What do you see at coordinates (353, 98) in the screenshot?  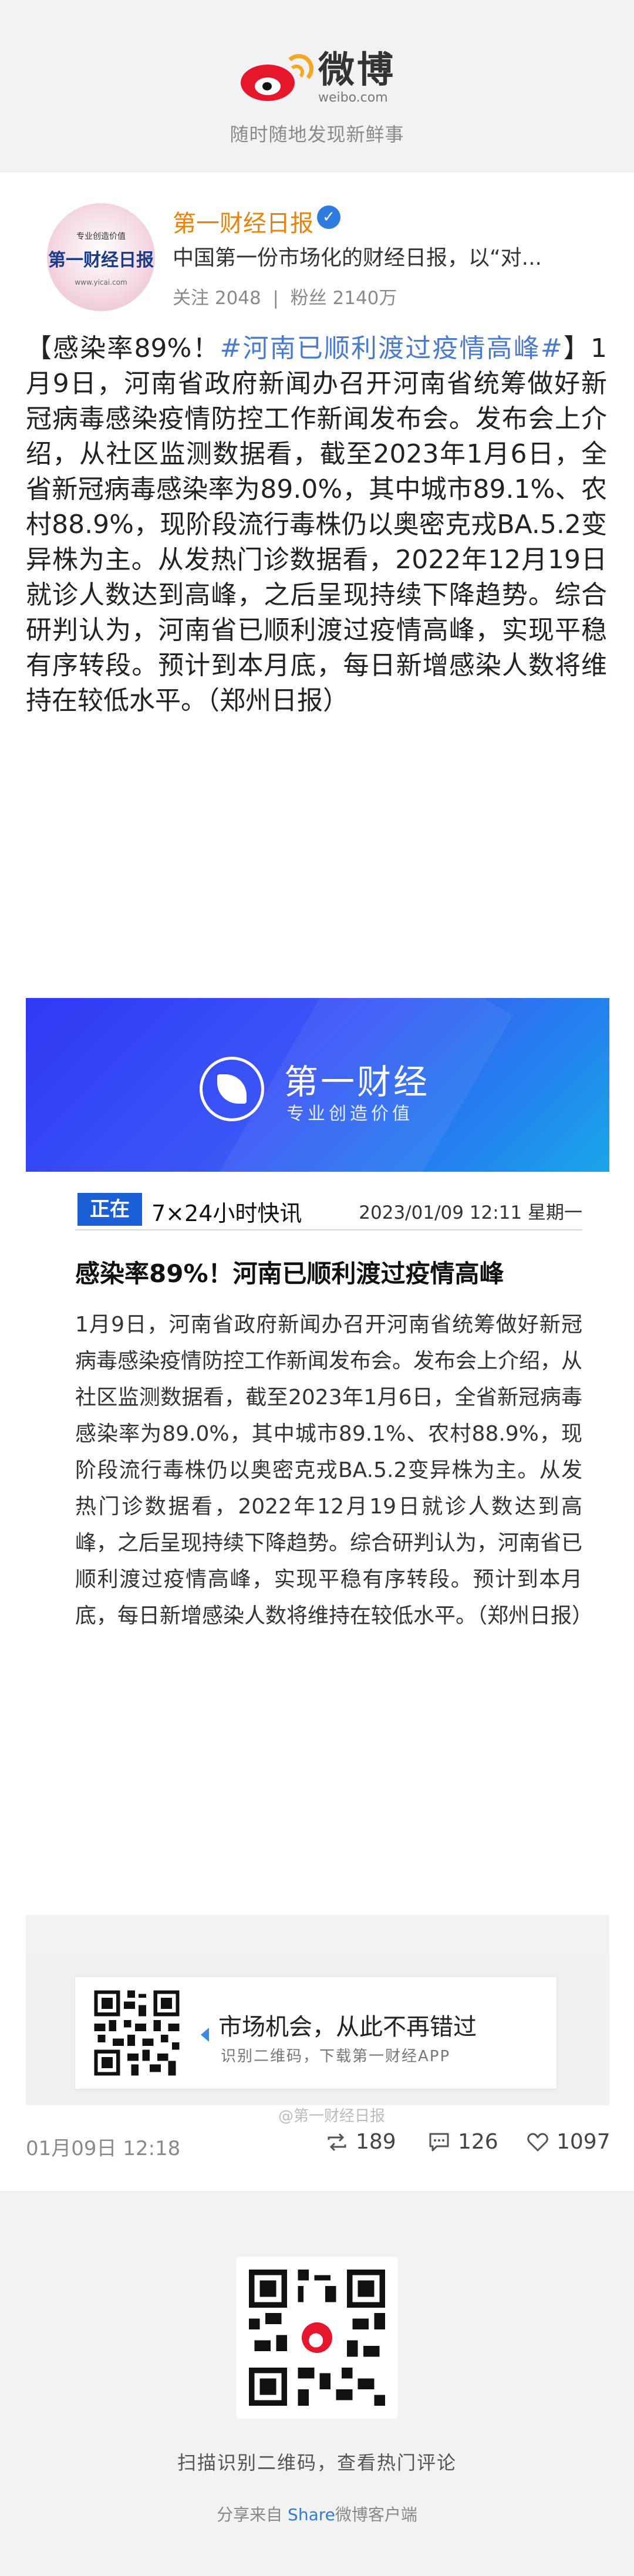 I see `brand-domain: weibo.com` at bounding box center [353, 98].